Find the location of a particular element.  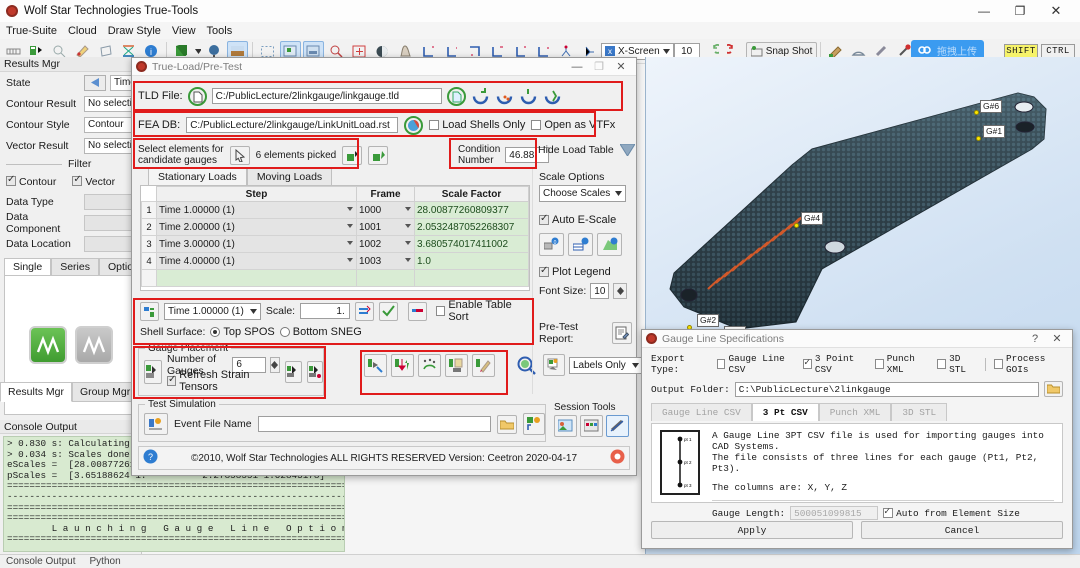

output-folder-input: C:\PublicLecture\2linkgauge is located at coordinates (886, 389).